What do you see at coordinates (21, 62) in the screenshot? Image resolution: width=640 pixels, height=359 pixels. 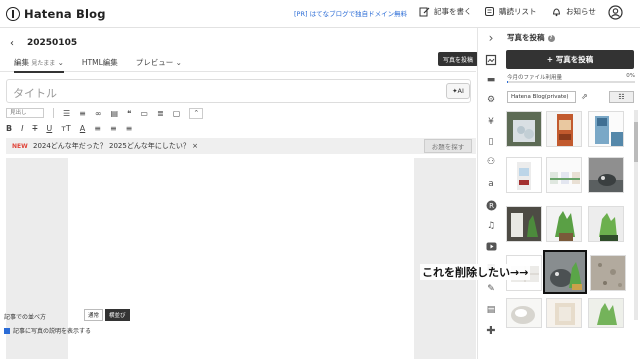 I see `tab-edit-label: 編集` at bounding box center [21, 62].